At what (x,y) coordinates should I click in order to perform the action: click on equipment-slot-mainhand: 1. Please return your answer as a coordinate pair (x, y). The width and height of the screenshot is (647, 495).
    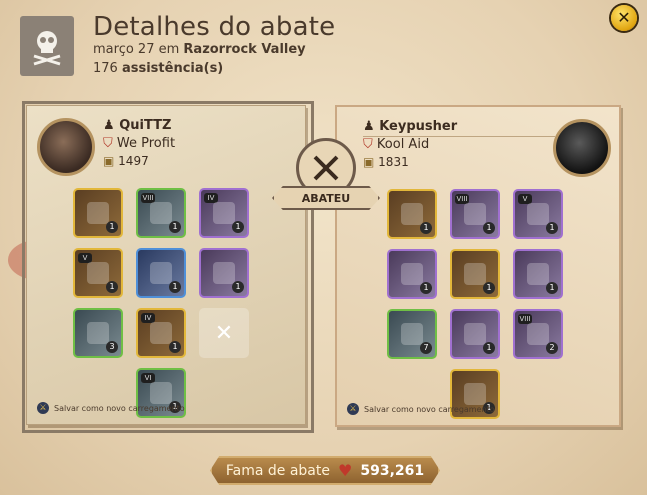
    Looking at the image, I should click on (412, 274).